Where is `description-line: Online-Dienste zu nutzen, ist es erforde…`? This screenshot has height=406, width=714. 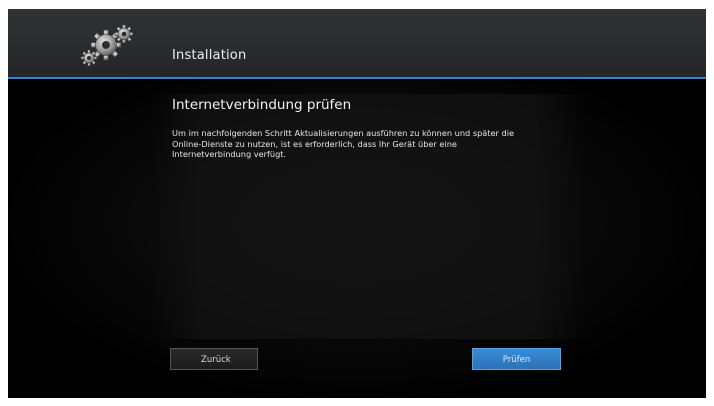 description-line: Online-Dienste zu nutzen, ist es erforde… is located at coordinates (314, 143).